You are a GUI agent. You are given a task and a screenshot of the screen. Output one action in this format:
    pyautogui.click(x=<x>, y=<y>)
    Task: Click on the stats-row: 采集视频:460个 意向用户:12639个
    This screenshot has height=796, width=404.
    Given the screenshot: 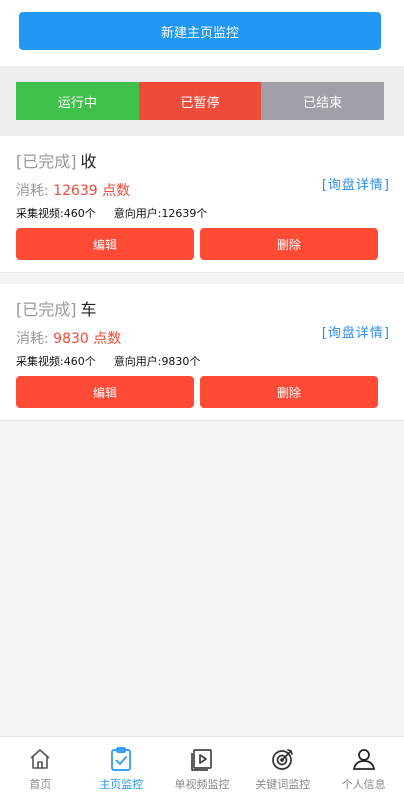 What is the action you would take?
    pyautogui.click(x=111, y=213)
    